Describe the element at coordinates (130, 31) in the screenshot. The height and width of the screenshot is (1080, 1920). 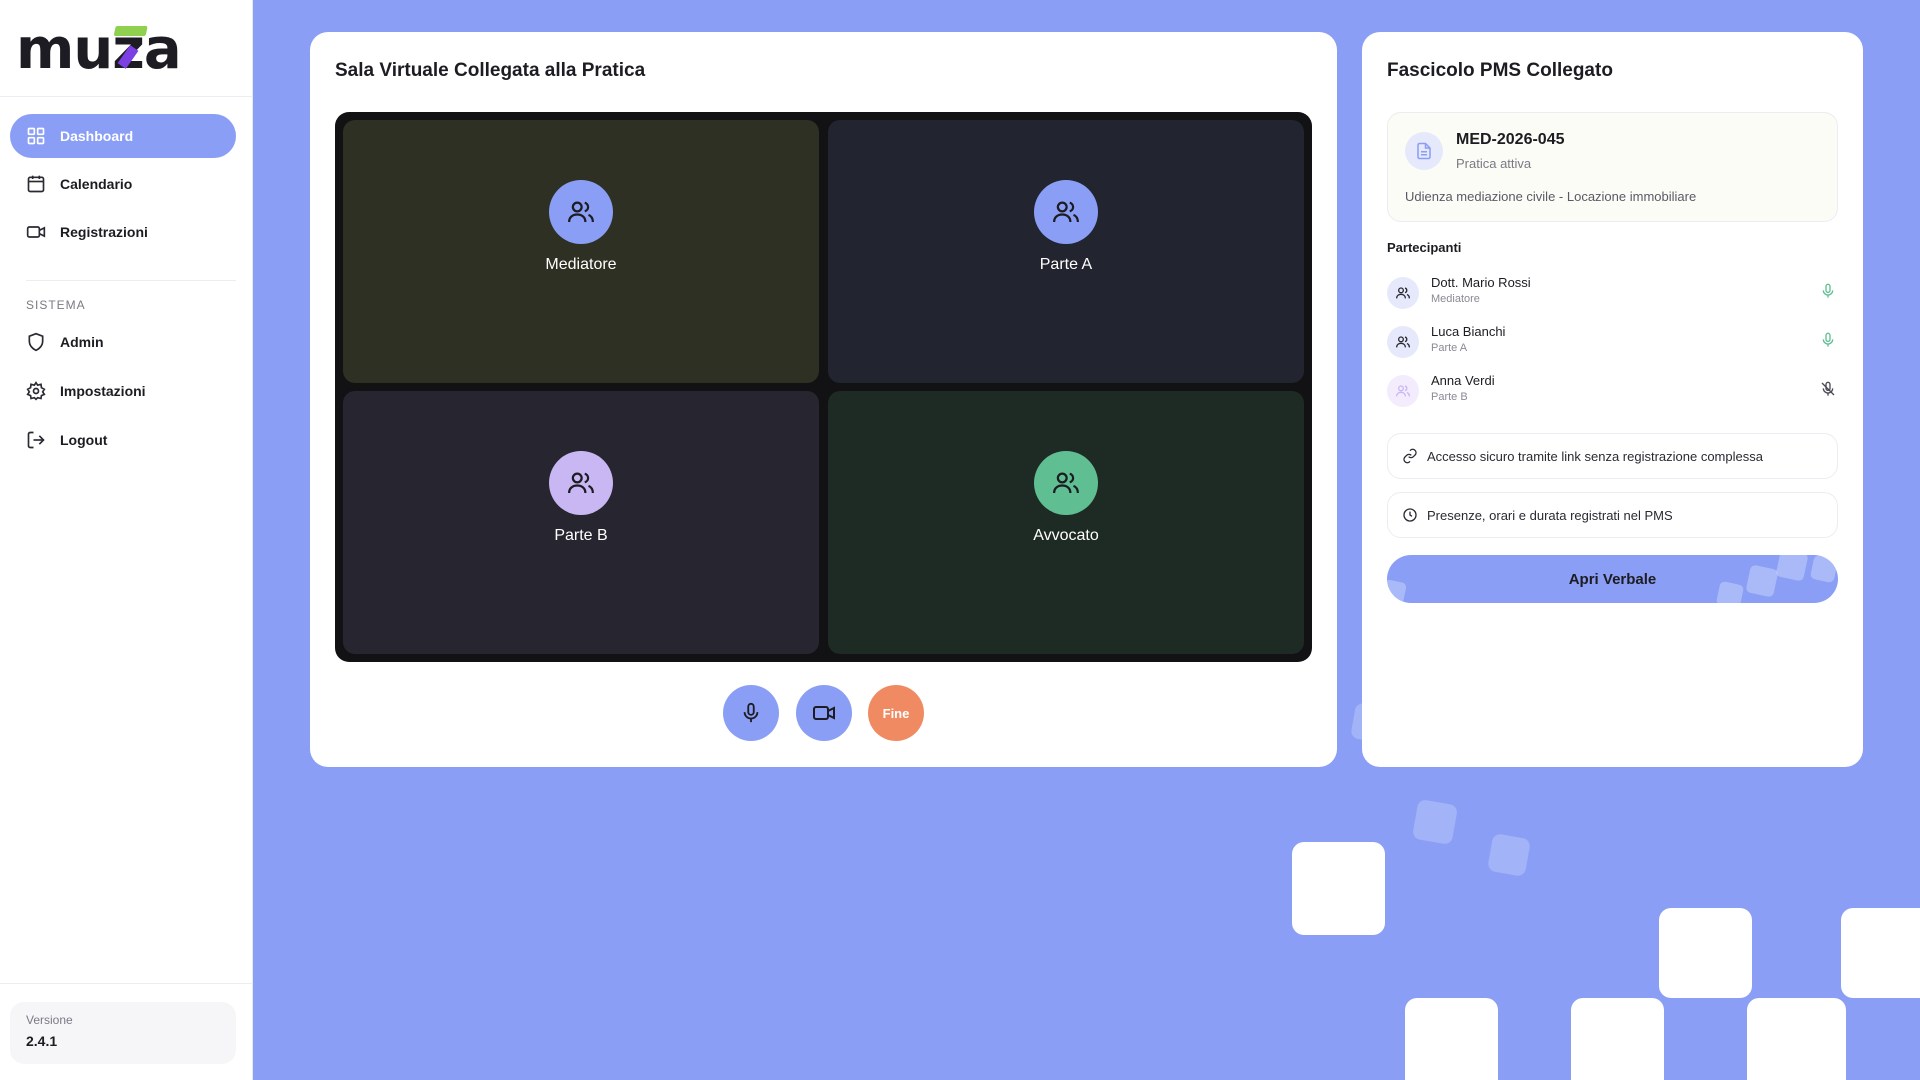
I see `logo-accent-green` at that location.